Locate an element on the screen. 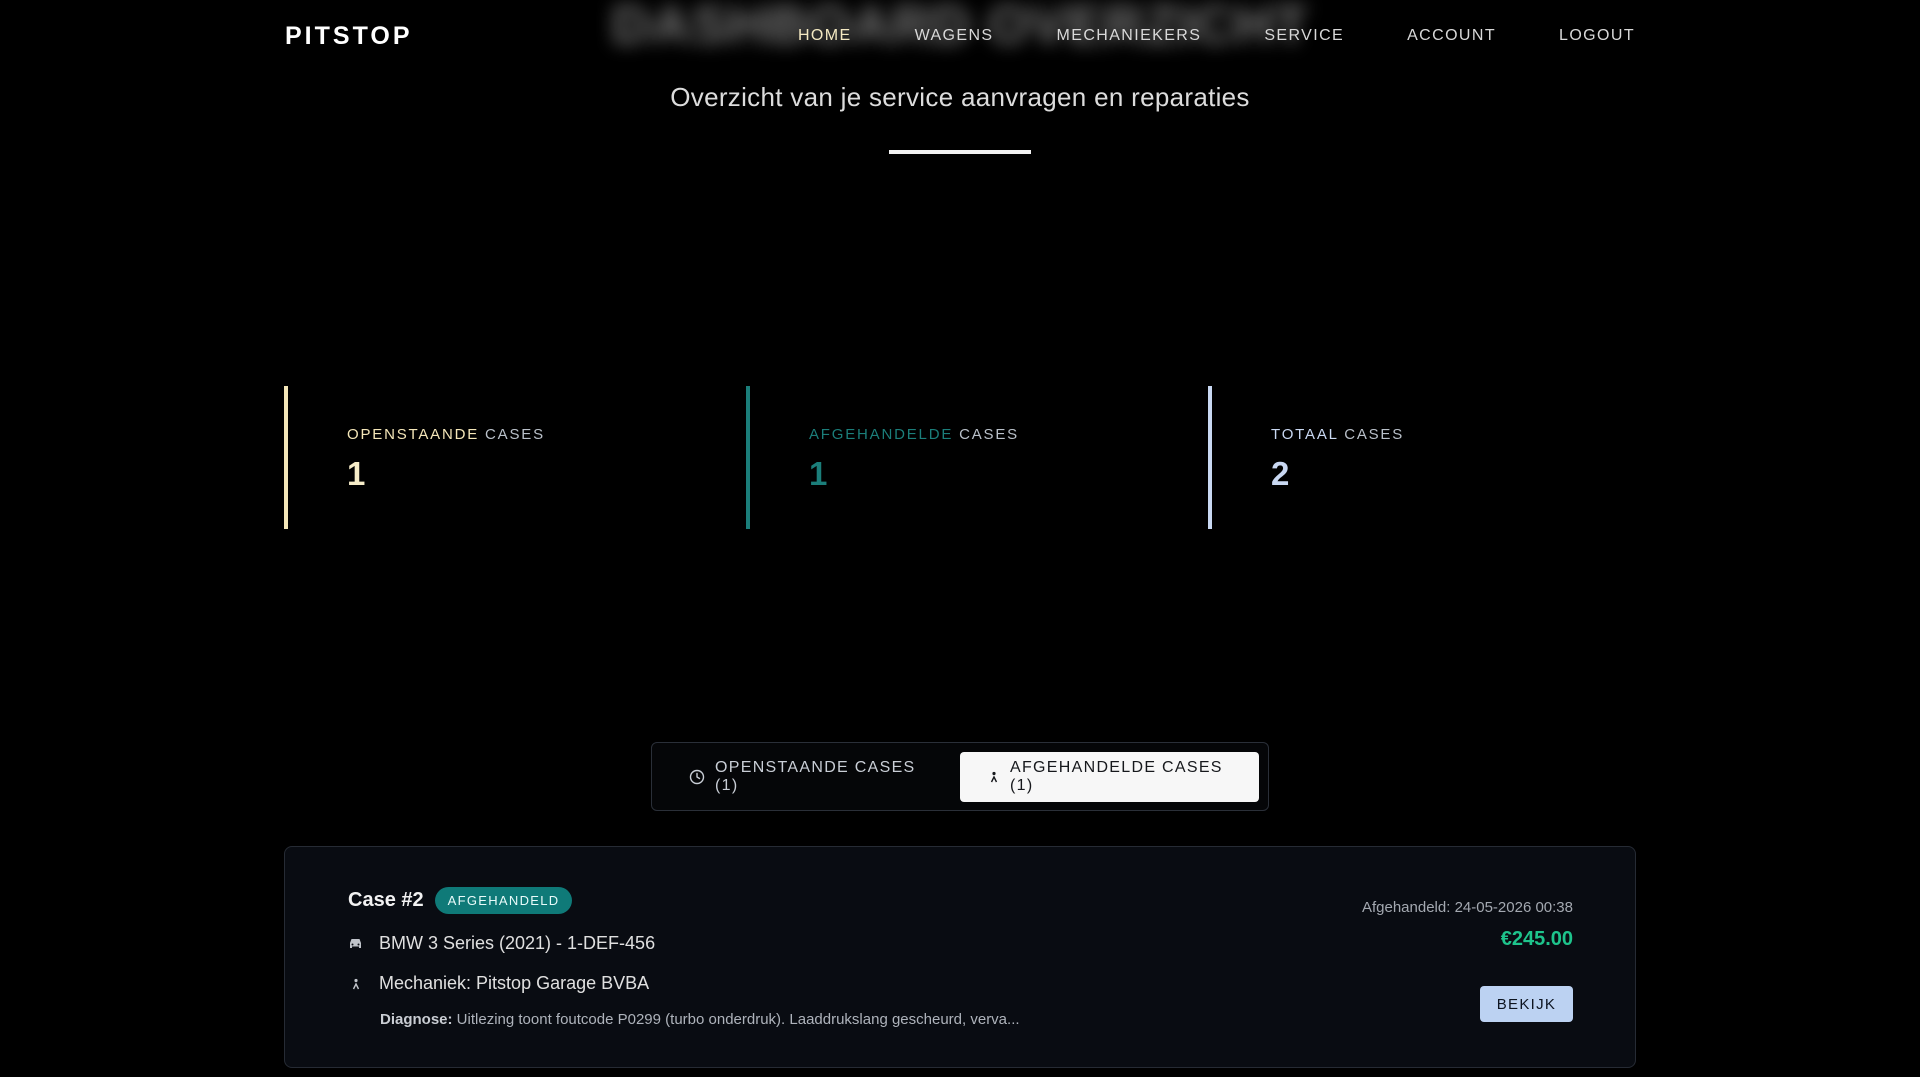 This screenshot has width=1920, height=1077. stat-label: TOTAAL CASES is located at coordinates (1439, 434).